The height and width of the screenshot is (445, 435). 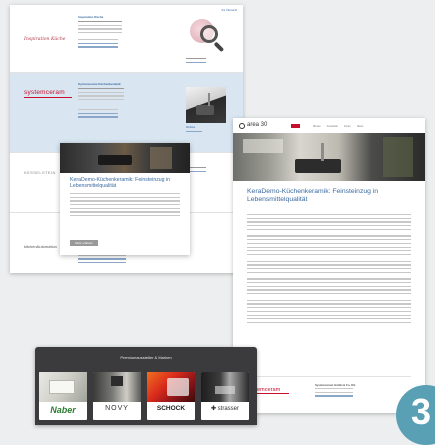 What do you see at coordinates (125, 158) in the screenshot?
I see `popup-image` at bounding box center [125, 158].